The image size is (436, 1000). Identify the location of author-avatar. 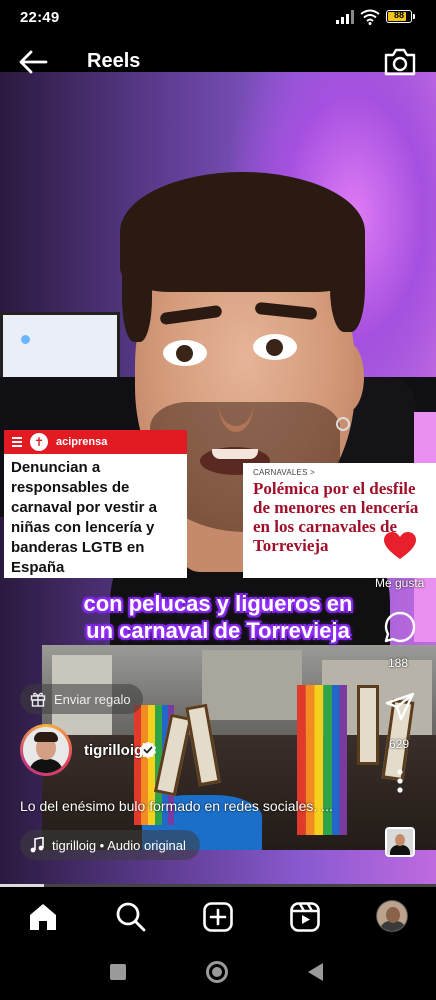
(46, 750).